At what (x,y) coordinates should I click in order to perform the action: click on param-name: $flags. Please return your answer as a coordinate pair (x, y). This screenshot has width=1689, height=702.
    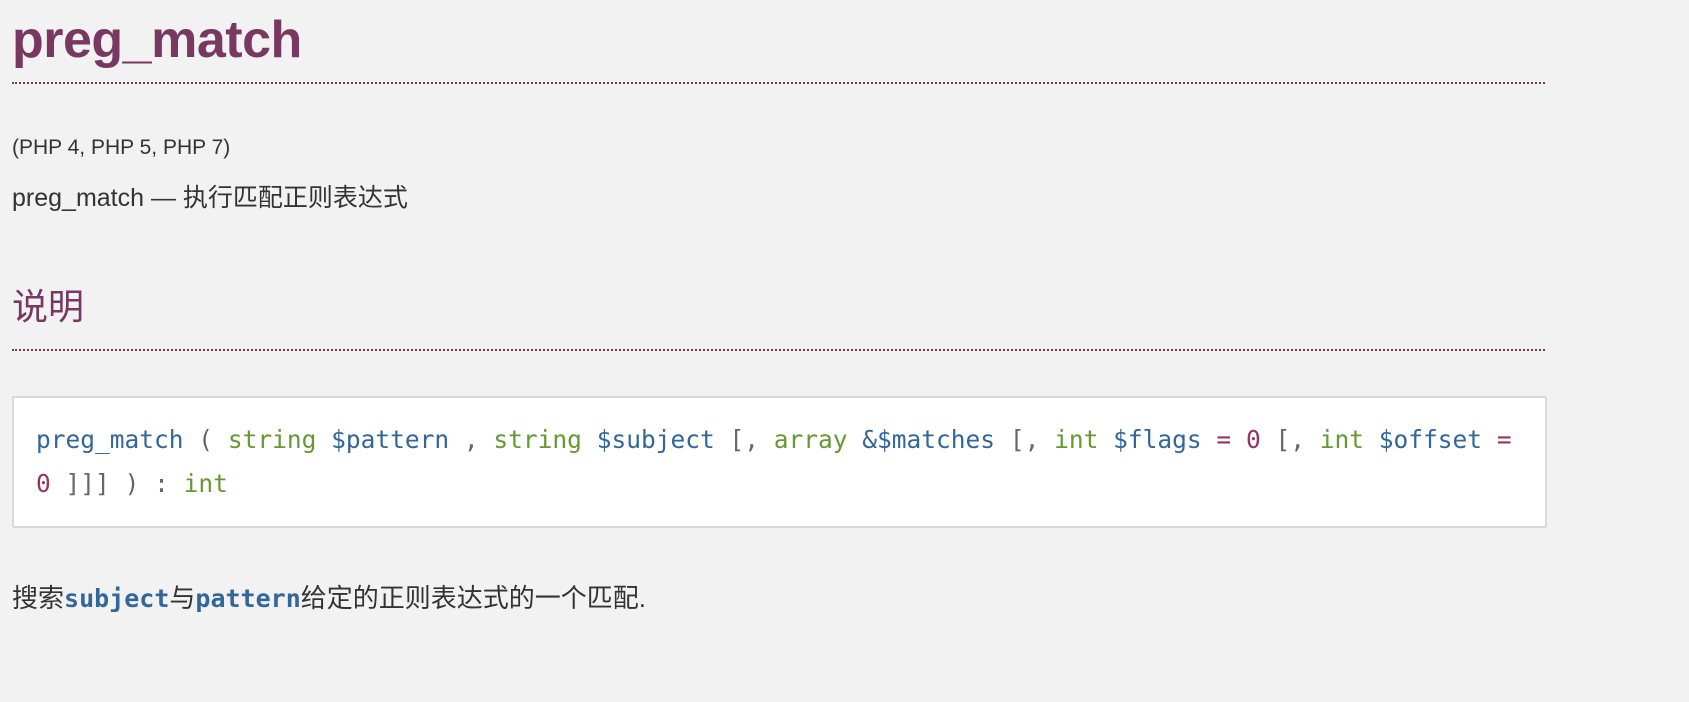
    Looking at the image, I should click on (1157, 439).